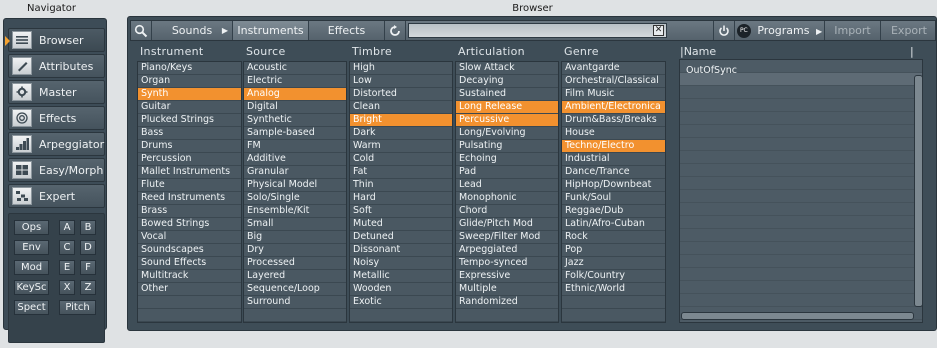 The image size is (937, 348). Describe the element at coordinates (613, 185) in the screenshot. I see `attribute-item: HipHop/Downbeat` at that location.